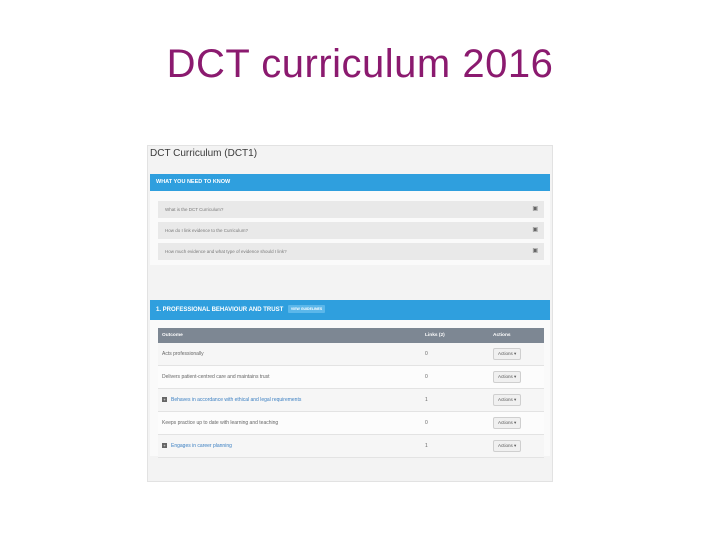  I want to click on table-header-row: Outcome Links (2) Actions, so click(351, 335).